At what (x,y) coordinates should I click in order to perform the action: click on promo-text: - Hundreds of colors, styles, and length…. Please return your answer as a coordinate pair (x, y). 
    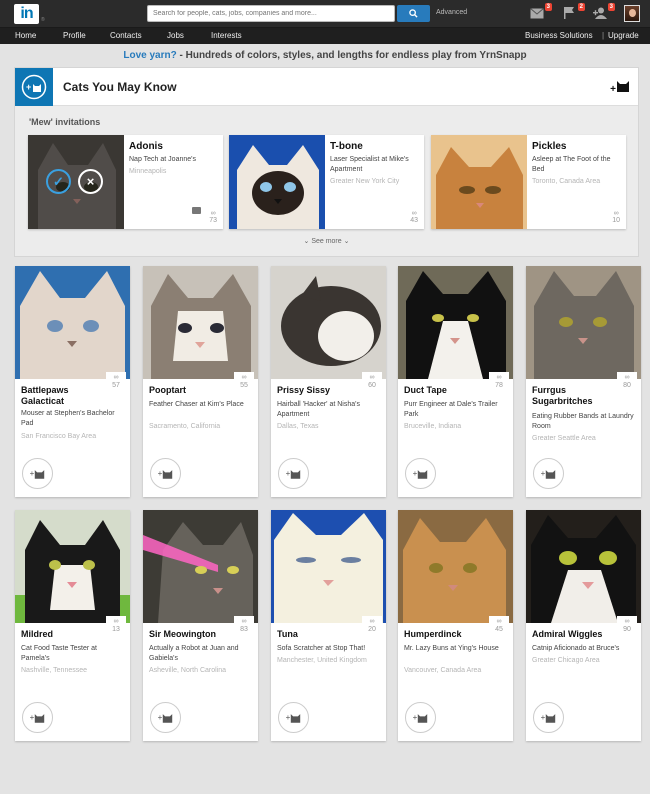
    Looking at the image, I should click on (351, 55).